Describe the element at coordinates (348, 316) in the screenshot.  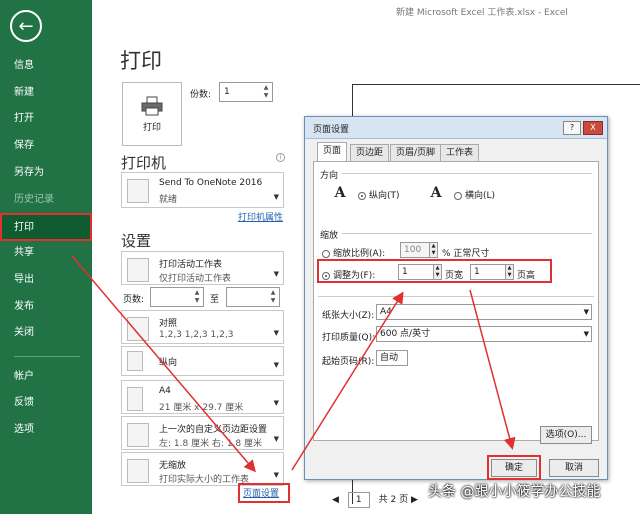
I see `paper-size-label: 纸张大小(Z):` at that location.